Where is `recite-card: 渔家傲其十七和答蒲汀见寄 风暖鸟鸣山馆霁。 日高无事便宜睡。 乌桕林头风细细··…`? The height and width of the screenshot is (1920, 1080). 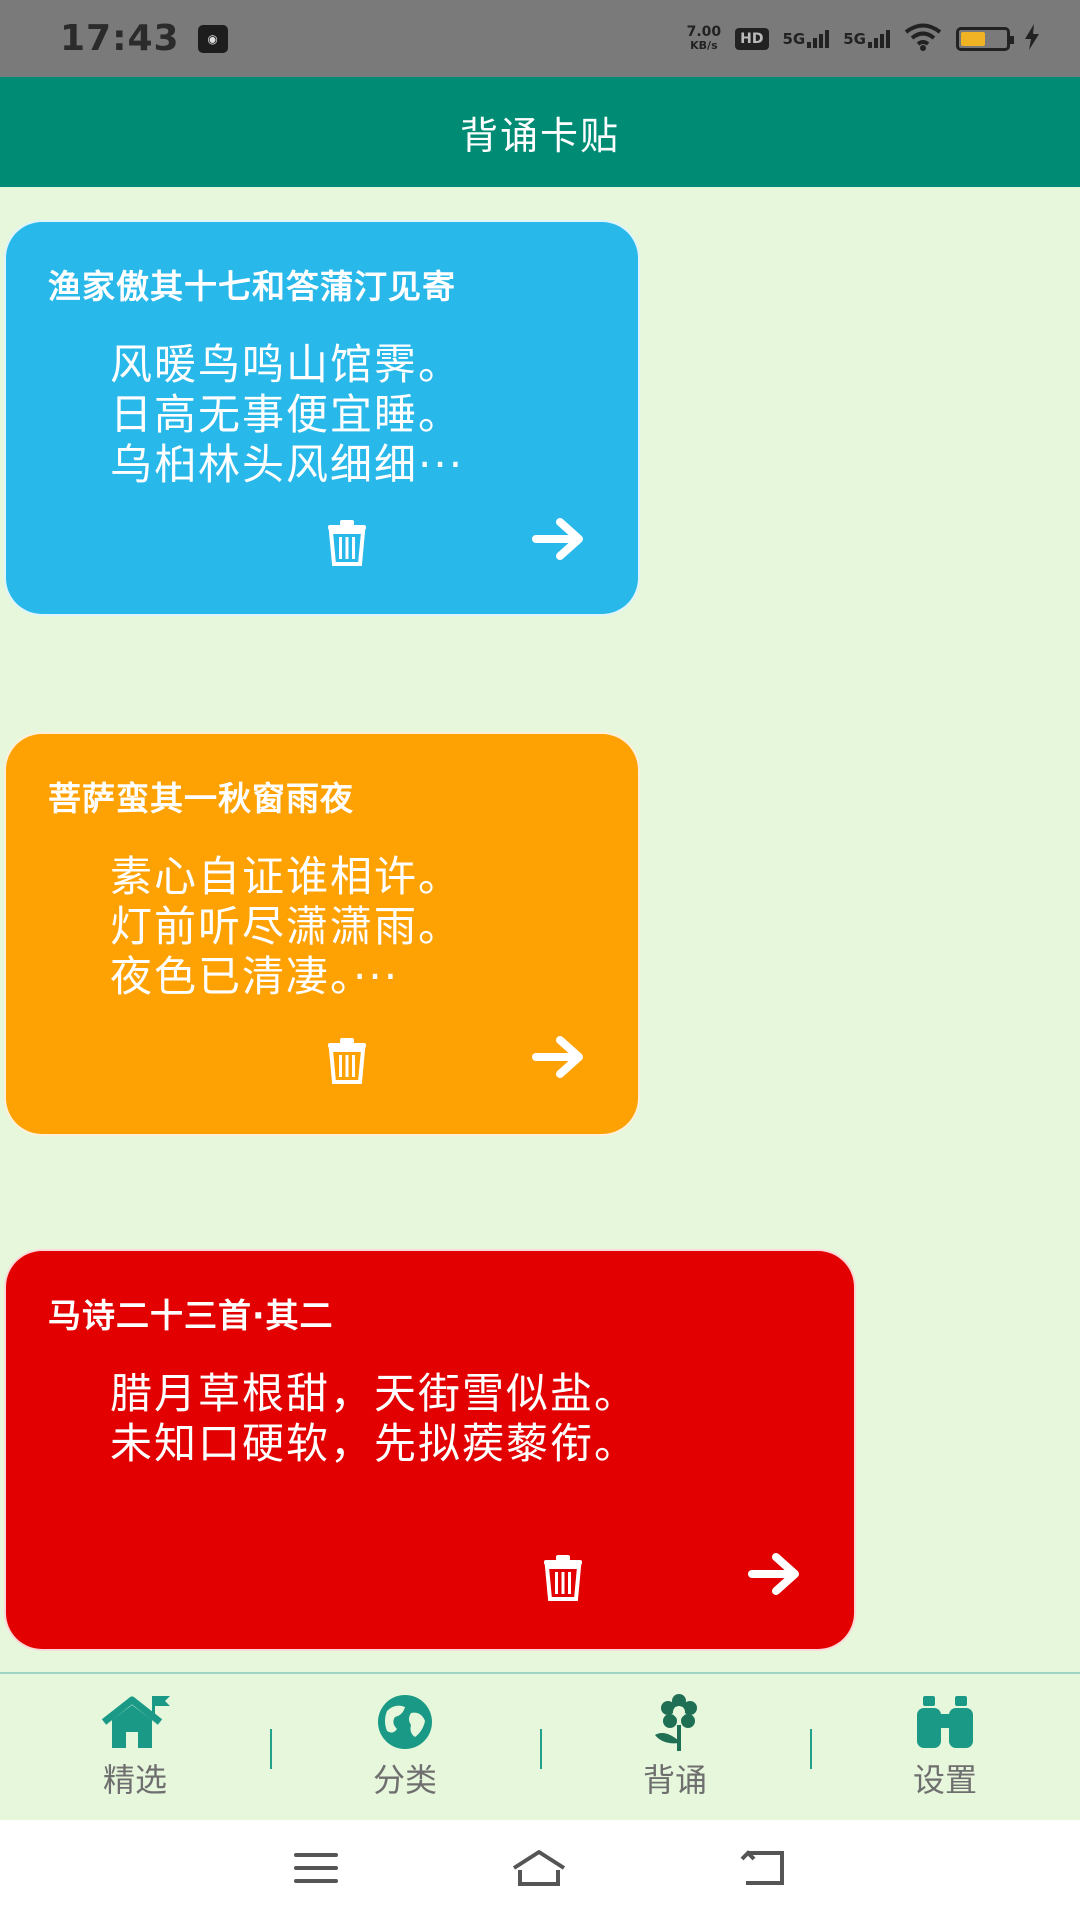
recite-card: 渔家傲其十七和答蒲汀见寄 风暖鸟鸣山馆霁。 日高无事便宜睡。 乌桕林头风细细··… is located at coordinates (322, 418).